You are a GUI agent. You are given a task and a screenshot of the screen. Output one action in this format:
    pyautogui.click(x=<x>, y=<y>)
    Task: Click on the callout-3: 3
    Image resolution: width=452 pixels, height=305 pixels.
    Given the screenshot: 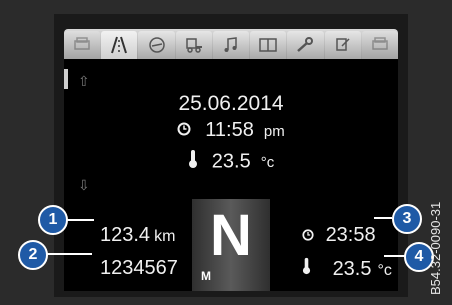 What is the action you would take?
    pyautogui.click(x=407, y=219)
    